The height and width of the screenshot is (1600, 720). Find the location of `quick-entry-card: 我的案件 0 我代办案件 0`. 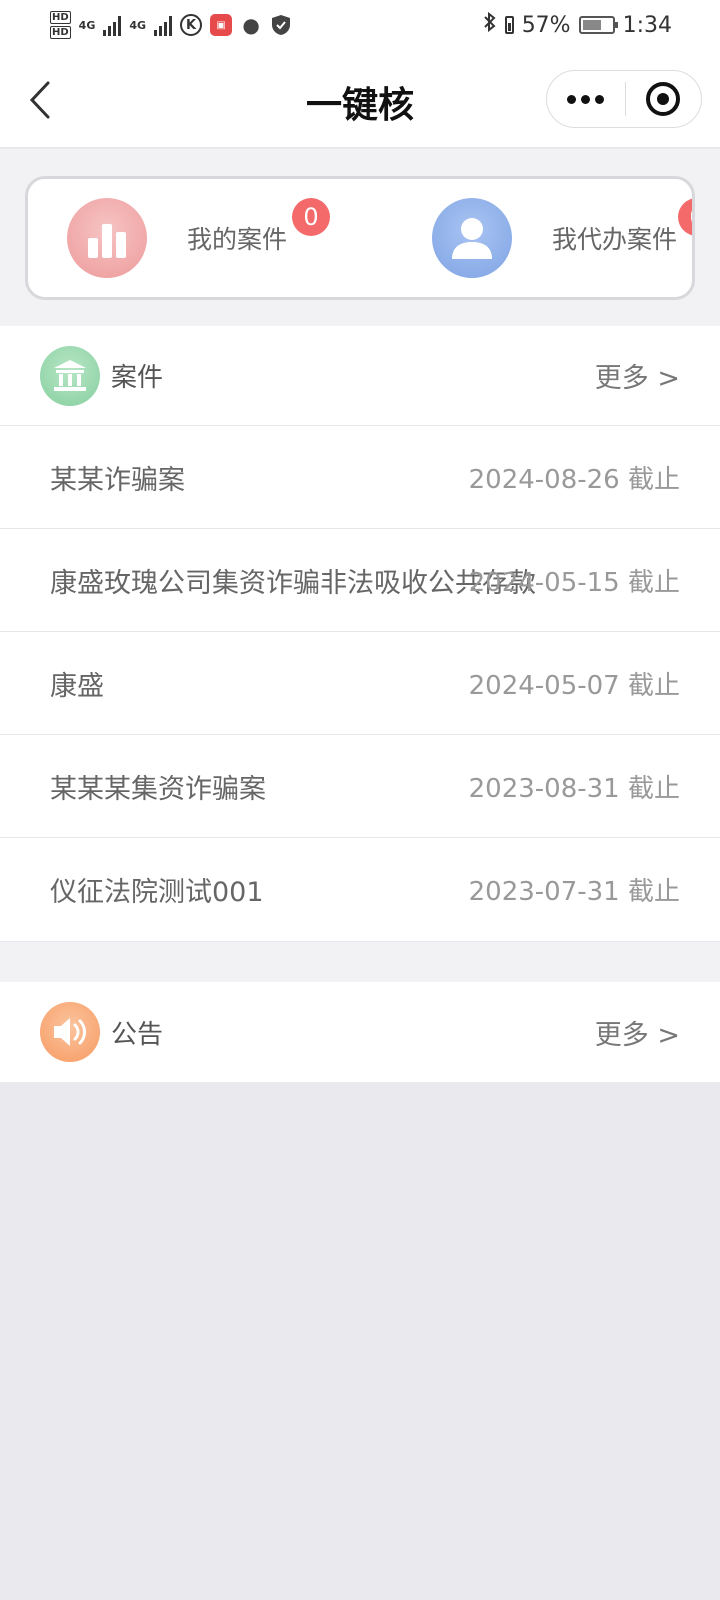

quick-entry-card: 我的案件 0 我代办案件 0 is located at coordinates (360, 238).